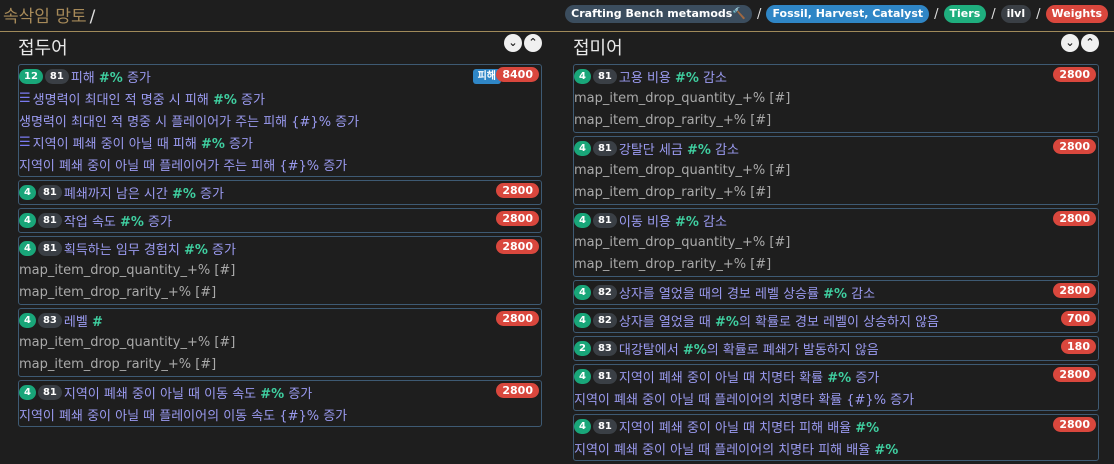 Image resolution: width=1114 pixels, height=464 pixels. What do you see at coordinates (604, 292) in the screenshot?
I see `ilvl-badge: 82` at bounding box center [604, 292].